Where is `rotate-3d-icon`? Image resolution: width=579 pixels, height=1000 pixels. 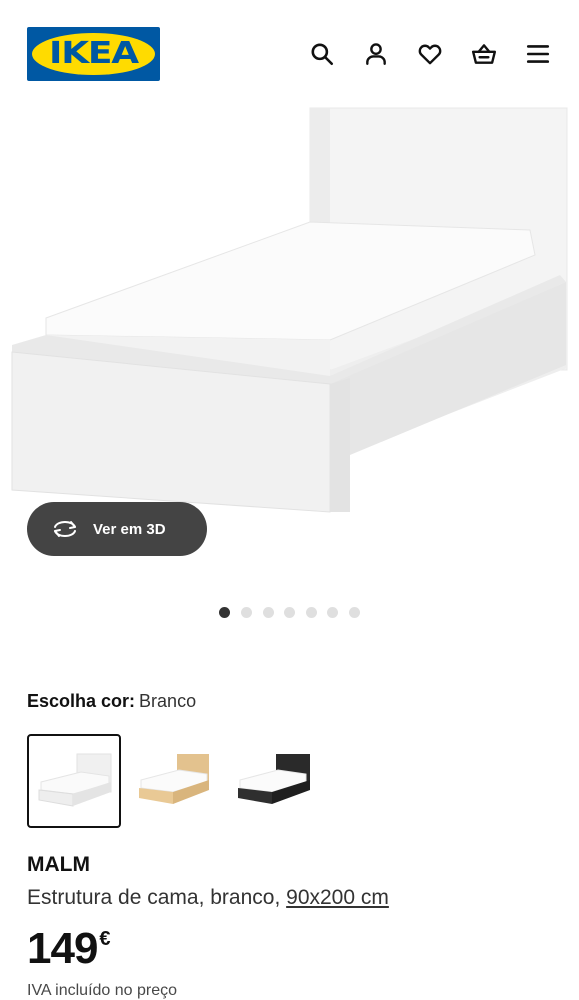
rotate-3d-icon is located at coordinates (65, 529).